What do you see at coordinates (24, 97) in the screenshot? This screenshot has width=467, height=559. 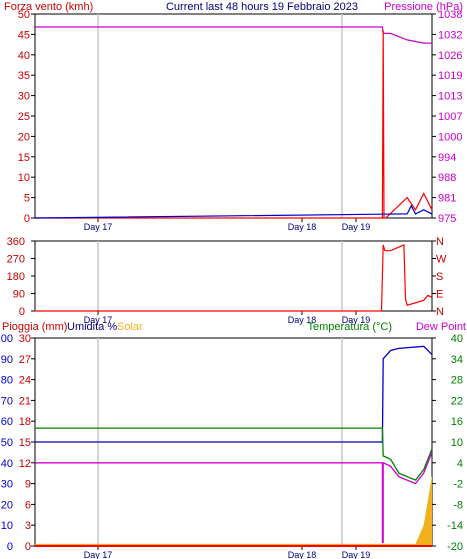 I see `panel-0-left-tick-label-6: 30` at bounding box center [24, 97].